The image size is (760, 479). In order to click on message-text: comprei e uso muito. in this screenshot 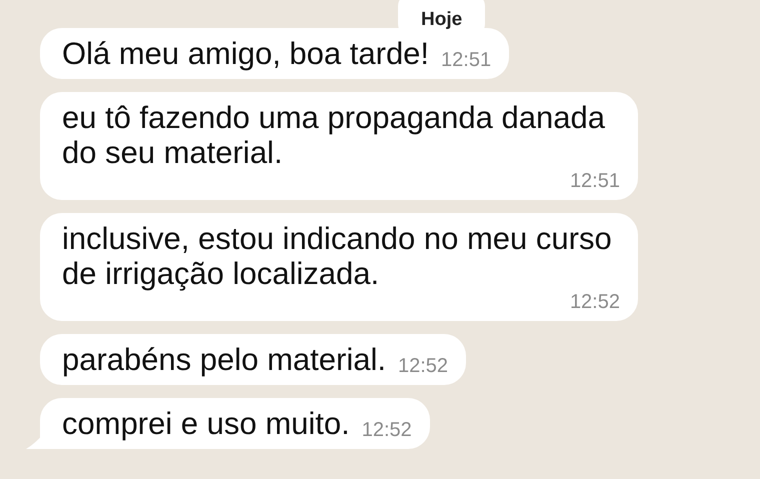, I will do `click(206, 423)`.